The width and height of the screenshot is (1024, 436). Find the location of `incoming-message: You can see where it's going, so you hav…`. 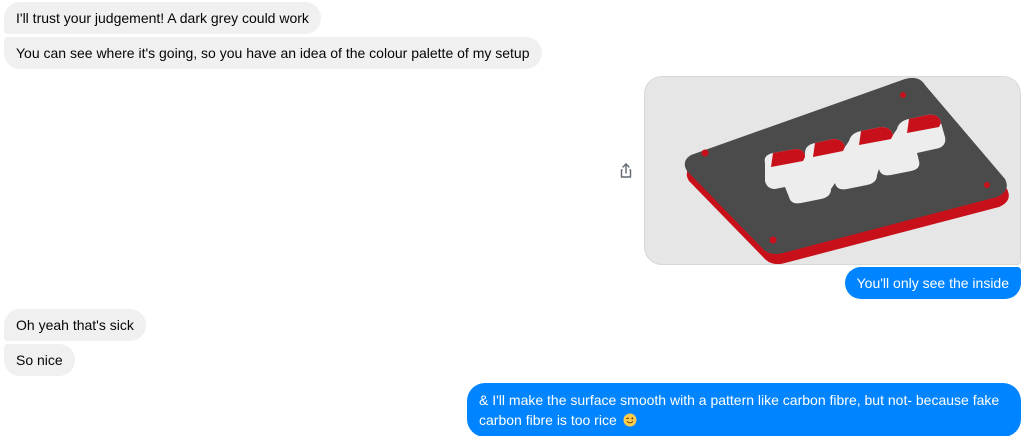

incoming-message: You can see where it's going, so you hav… is located at coordinates (273, 53).